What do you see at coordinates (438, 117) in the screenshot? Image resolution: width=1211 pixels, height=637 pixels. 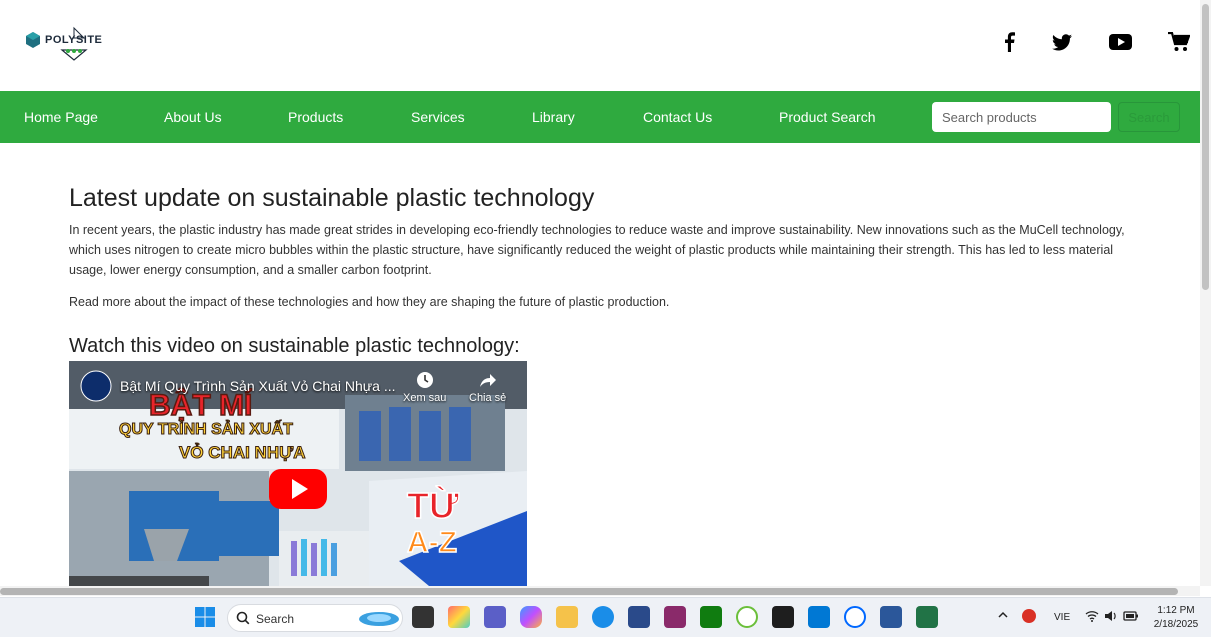 I see `nav-services: Services` at bounding box center [438, 117].